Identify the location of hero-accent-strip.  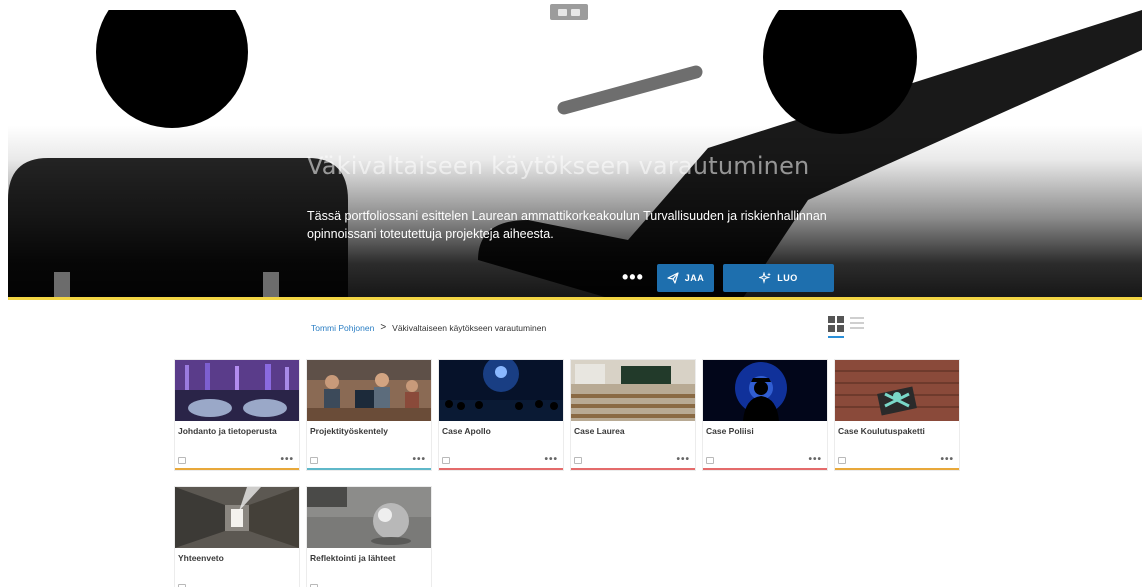
(575, 298).